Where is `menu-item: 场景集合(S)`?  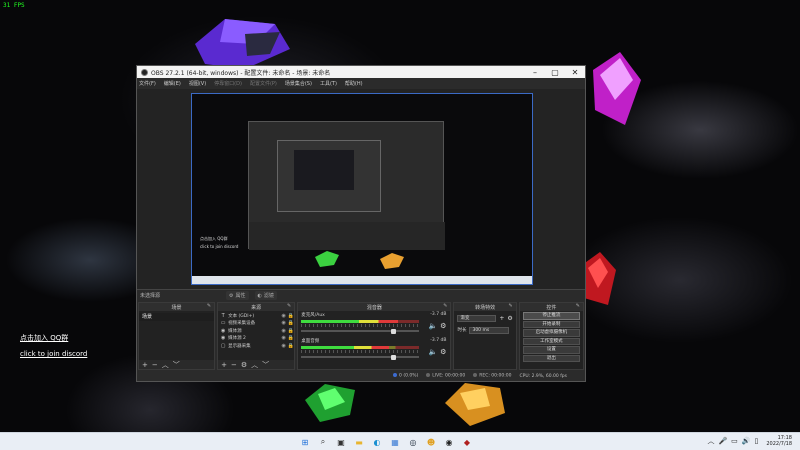 menu-item: 场景集合(S) is located at coordinates (298, 83).